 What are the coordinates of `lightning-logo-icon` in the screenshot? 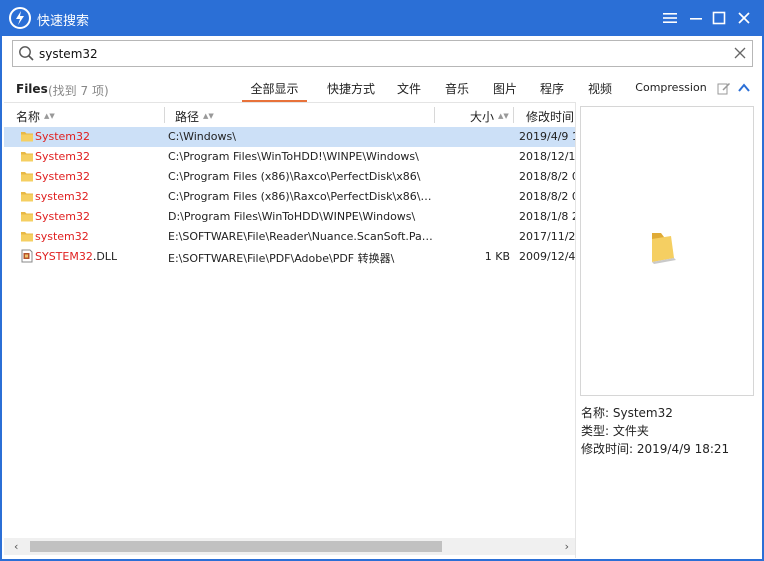 It's located at (20, 18).